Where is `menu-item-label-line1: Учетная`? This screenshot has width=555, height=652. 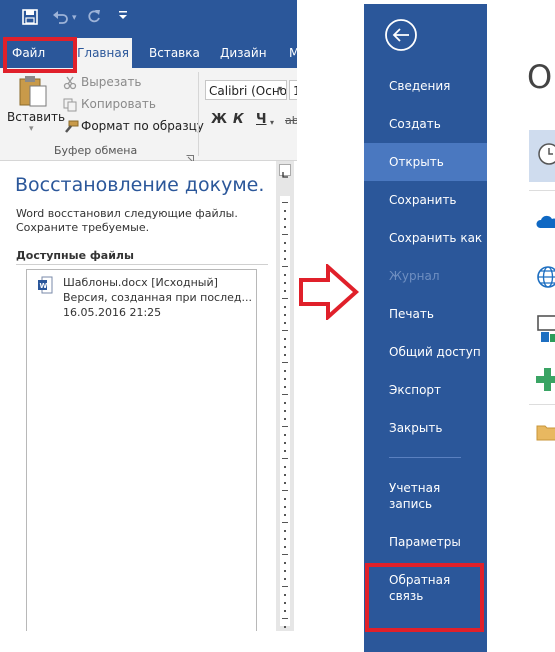 menu-item-label-line1: Учетная is located at coordinates (415, 488).